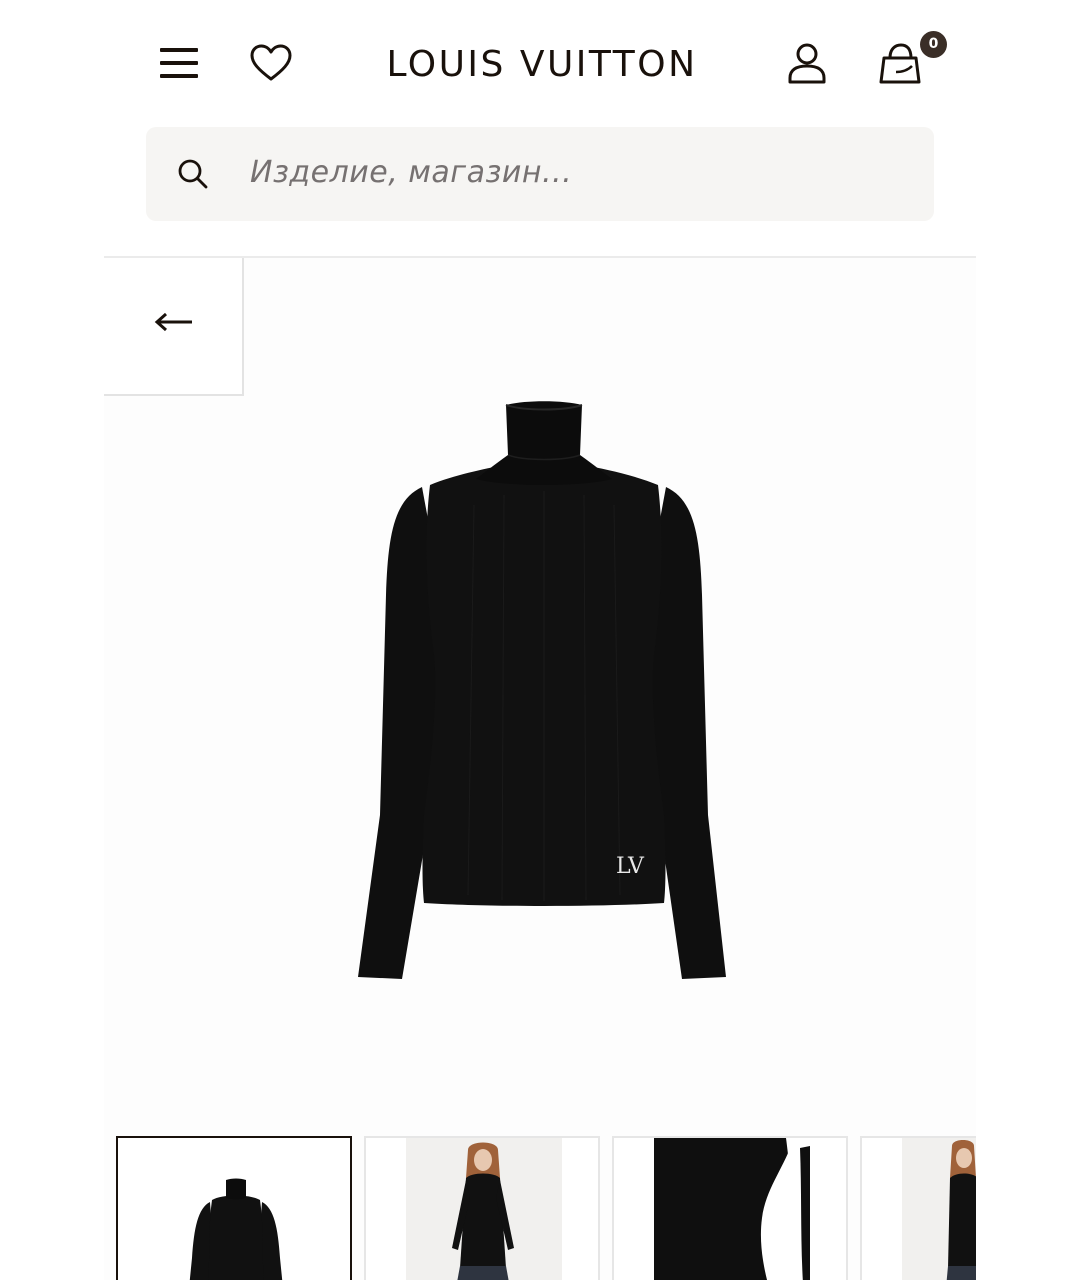 Image resolution: width=1080 pixels, height=1280 pixels. What do you see at coordinates (630, 866) in the screenshot?
I see `svg-text: LV` at bounding box center [630, 866].